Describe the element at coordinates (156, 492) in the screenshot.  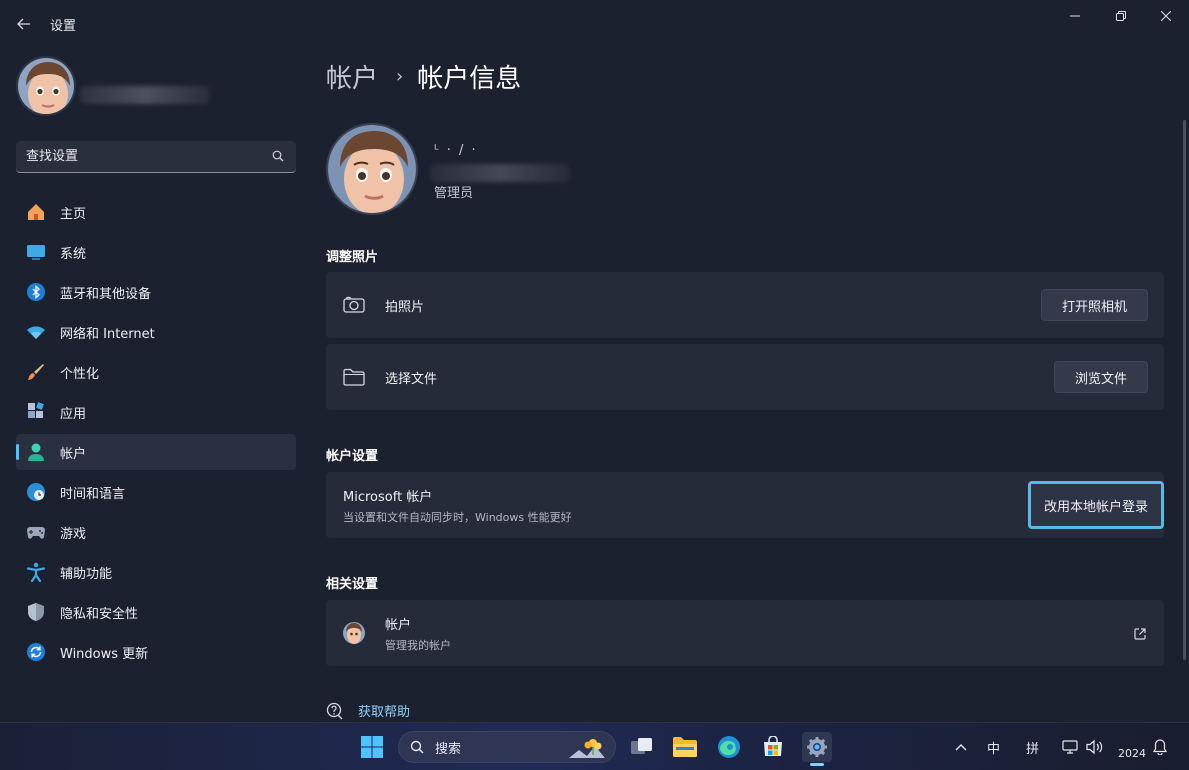
I see `sidebar-item-time-language: 时间和语言` at that location.